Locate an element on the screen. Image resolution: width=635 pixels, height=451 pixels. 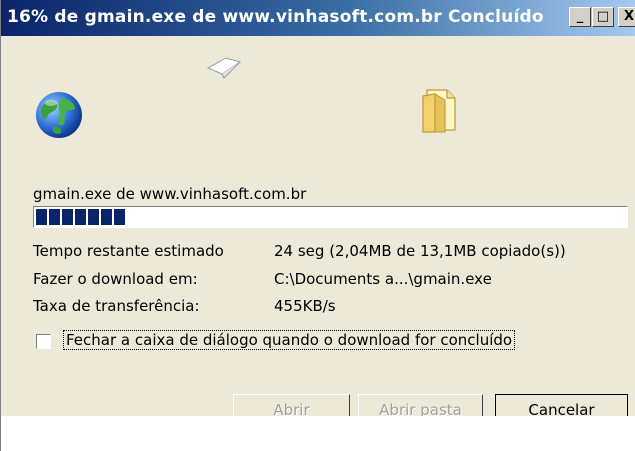
progress-bar is located at coordinates (330, 217).